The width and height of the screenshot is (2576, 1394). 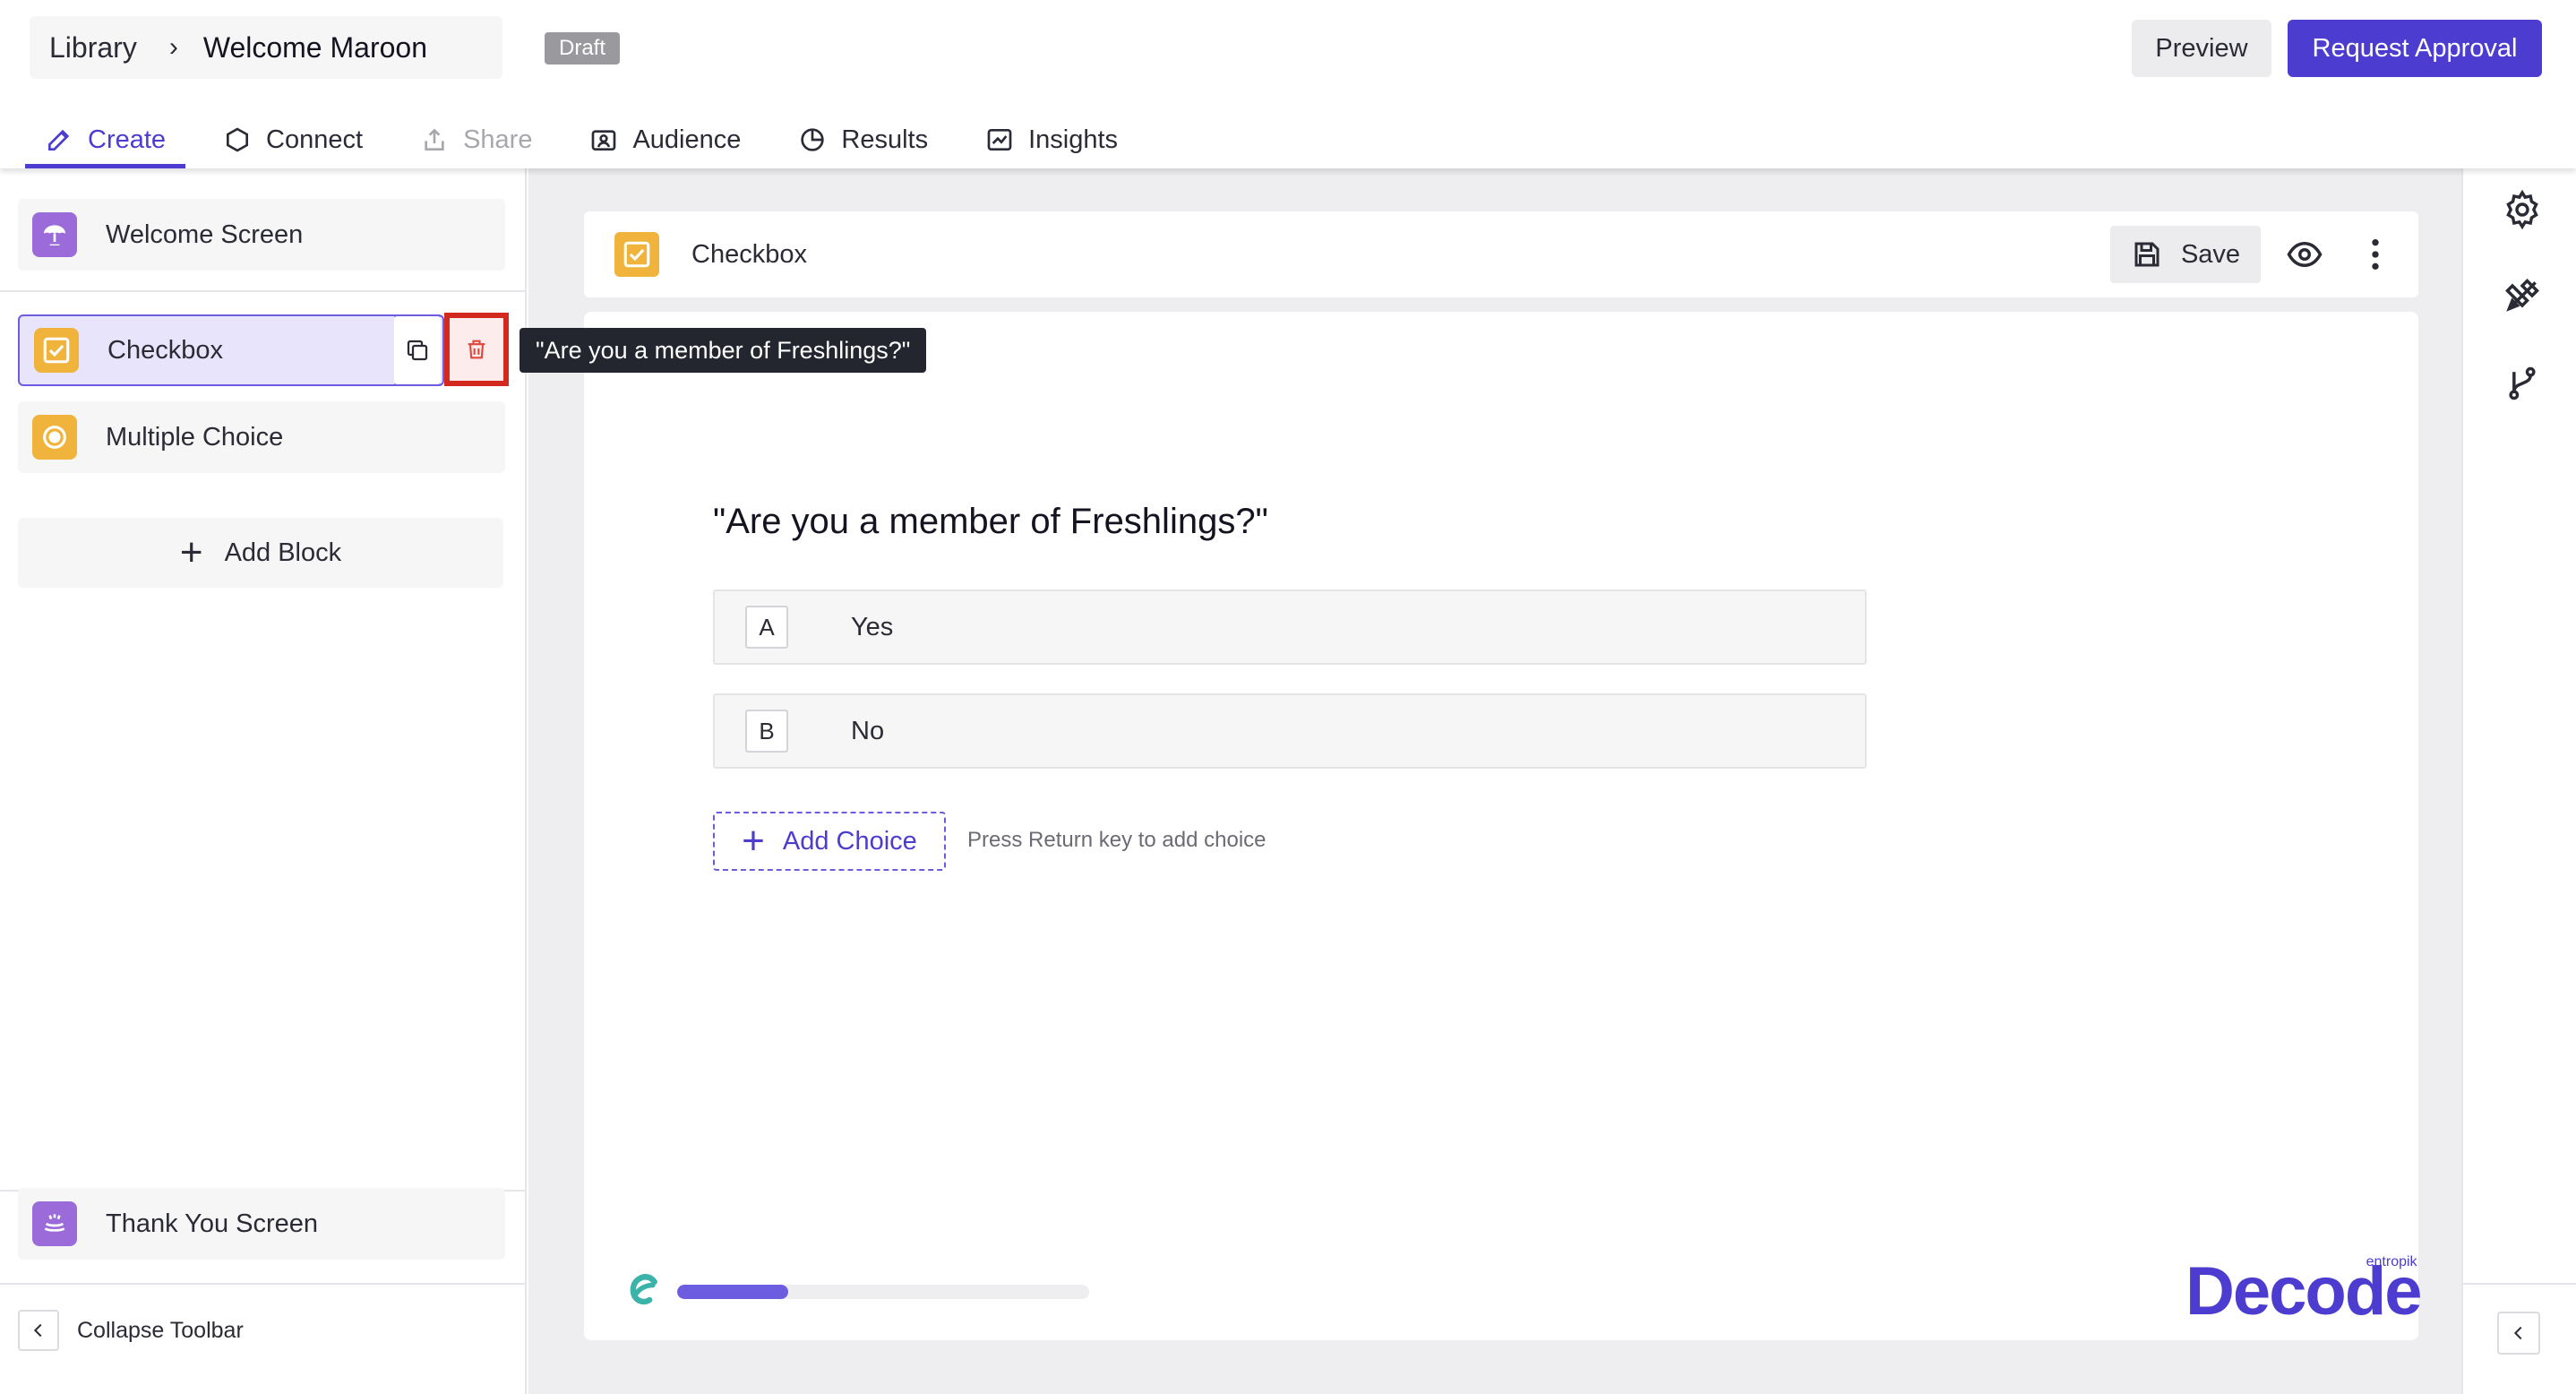 I want to click on decode-logo: entropik Decode, so click(x=2304, y=1290).